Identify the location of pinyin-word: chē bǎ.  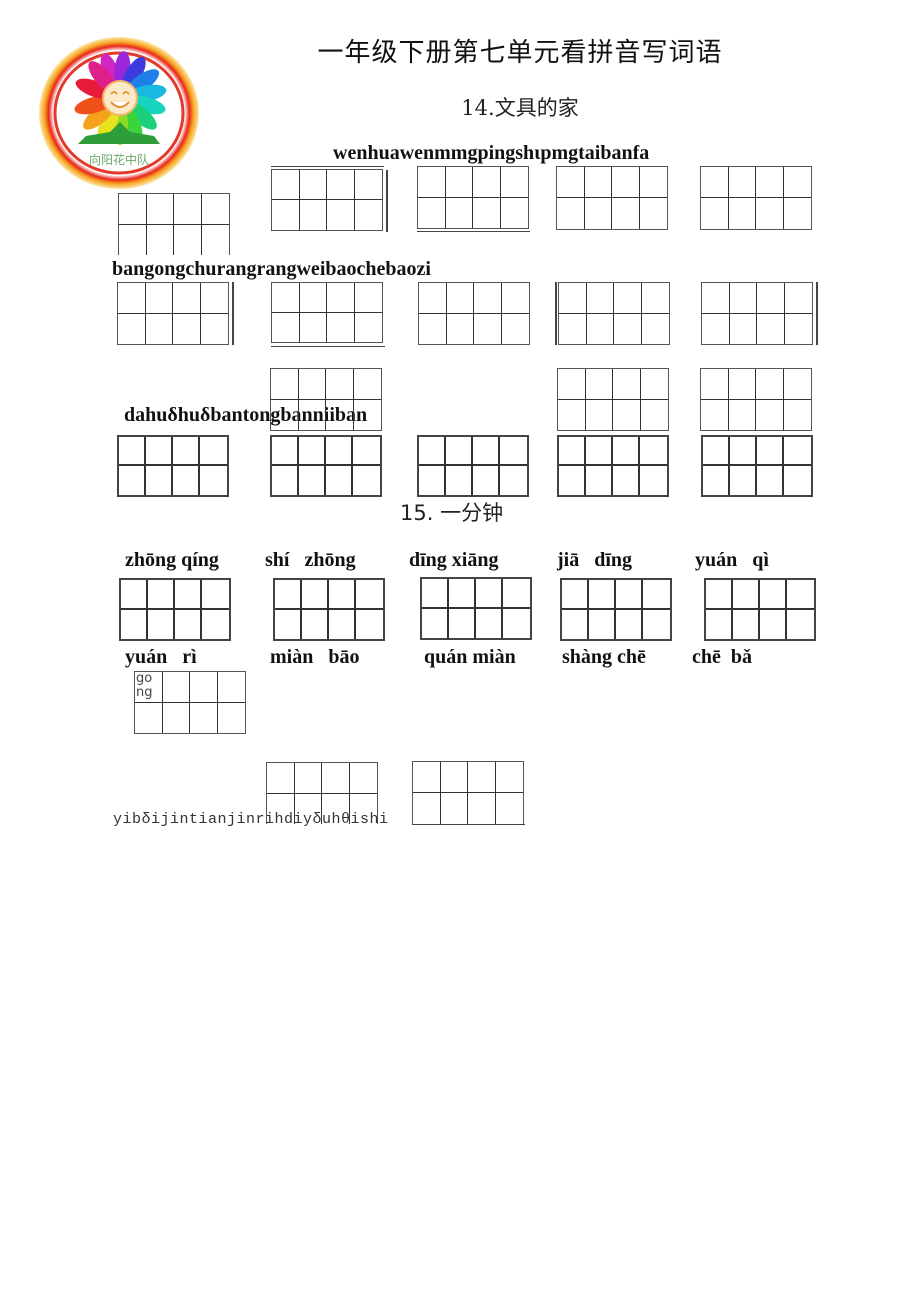
(722, 657).